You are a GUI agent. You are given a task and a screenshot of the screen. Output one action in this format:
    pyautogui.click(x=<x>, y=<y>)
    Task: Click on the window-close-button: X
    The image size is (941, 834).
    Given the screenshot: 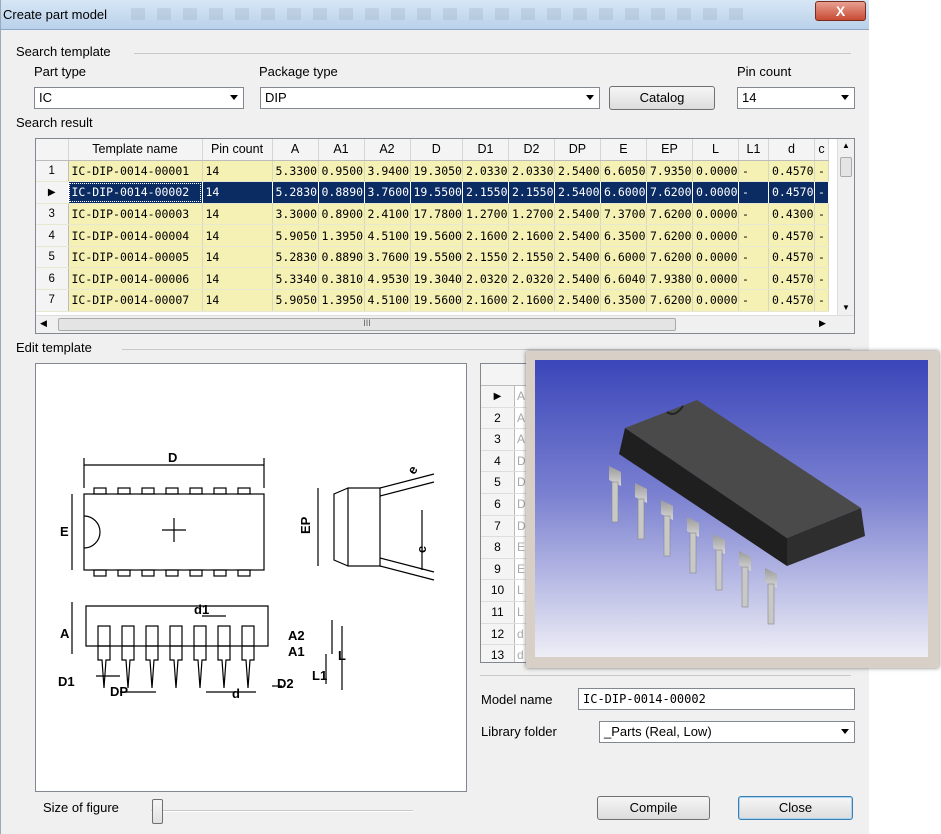 What is the action you would take?
    pyautogui.click(x=840, y=11)
    